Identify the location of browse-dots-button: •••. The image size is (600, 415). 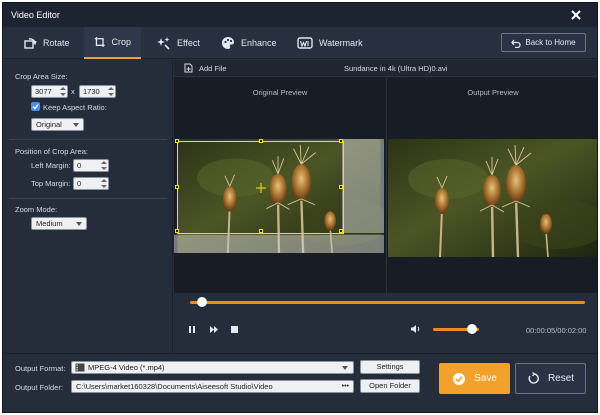
(345, 386).